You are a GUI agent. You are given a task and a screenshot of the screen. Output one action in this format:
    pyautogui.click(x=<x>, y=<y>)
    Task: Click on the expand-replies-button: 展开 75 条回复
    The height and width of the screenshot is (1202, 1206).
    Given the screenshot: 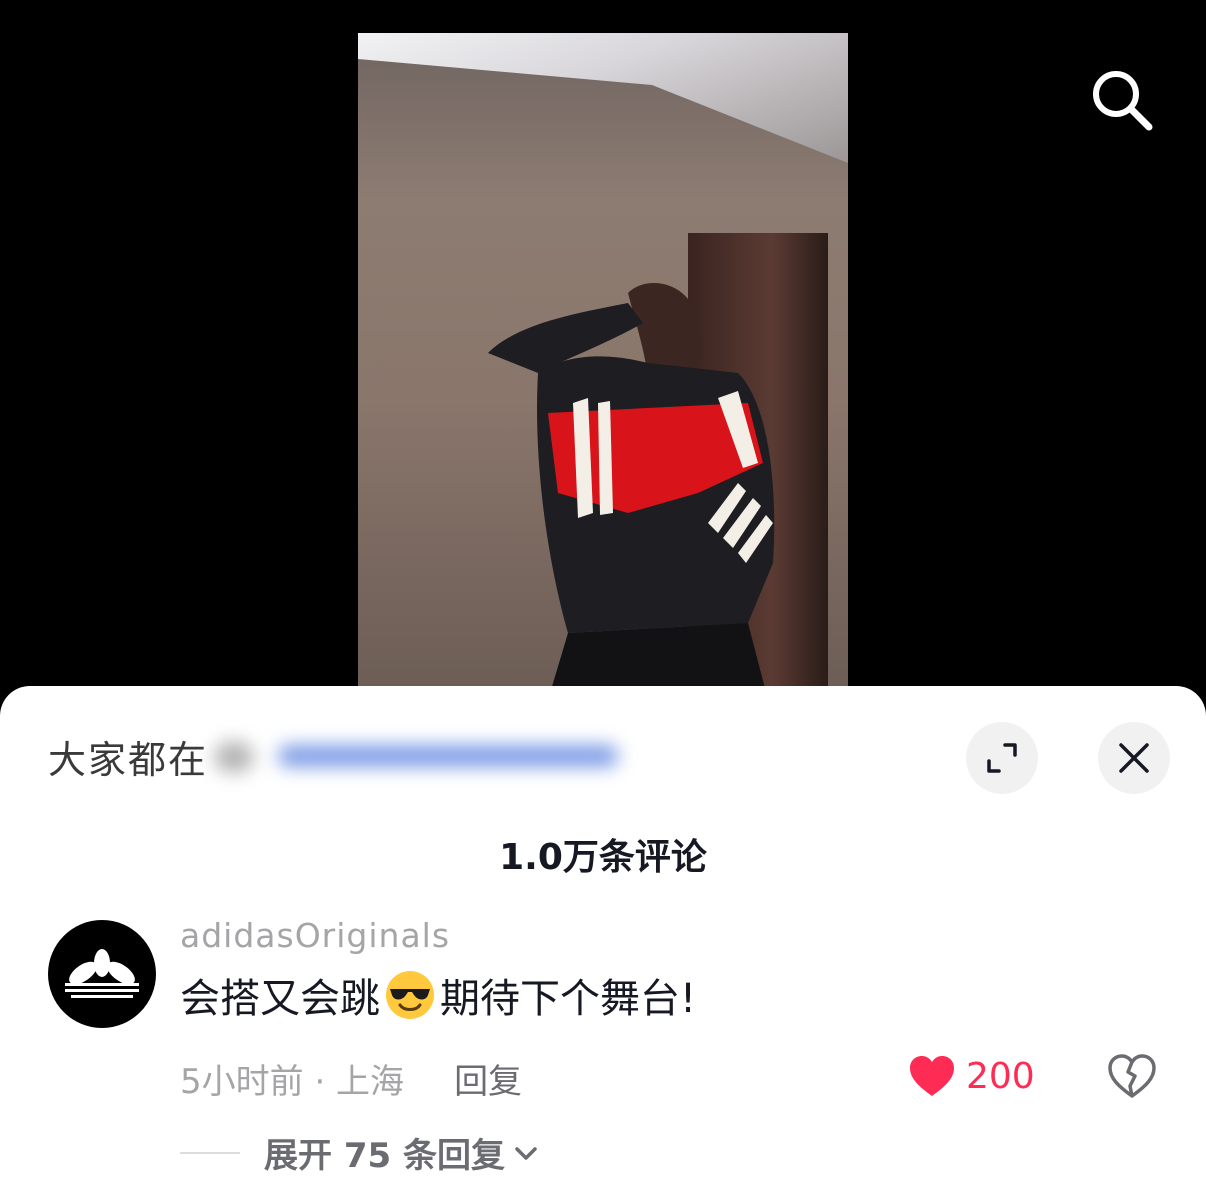 What is the action you would take?
    pyautogui.click(x=359, y=1152)
    